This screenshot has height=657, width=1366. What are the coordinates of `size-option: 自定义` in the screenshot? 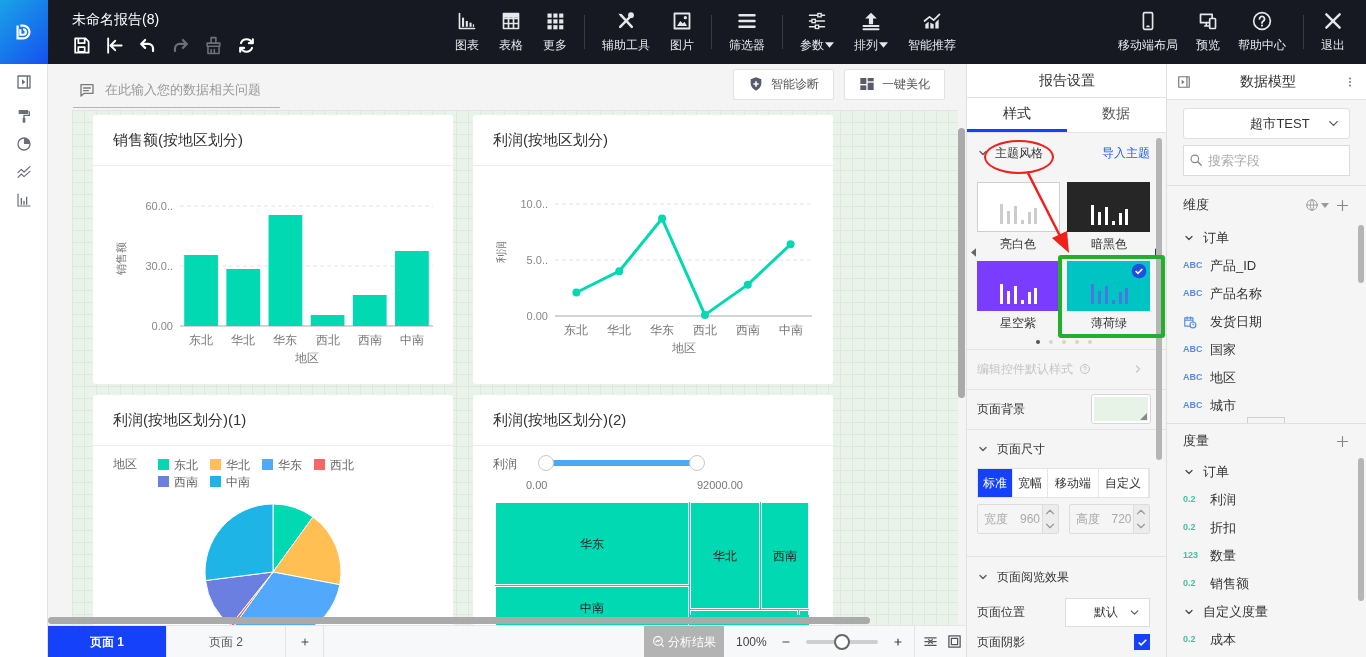 It's located at (1123, 483).